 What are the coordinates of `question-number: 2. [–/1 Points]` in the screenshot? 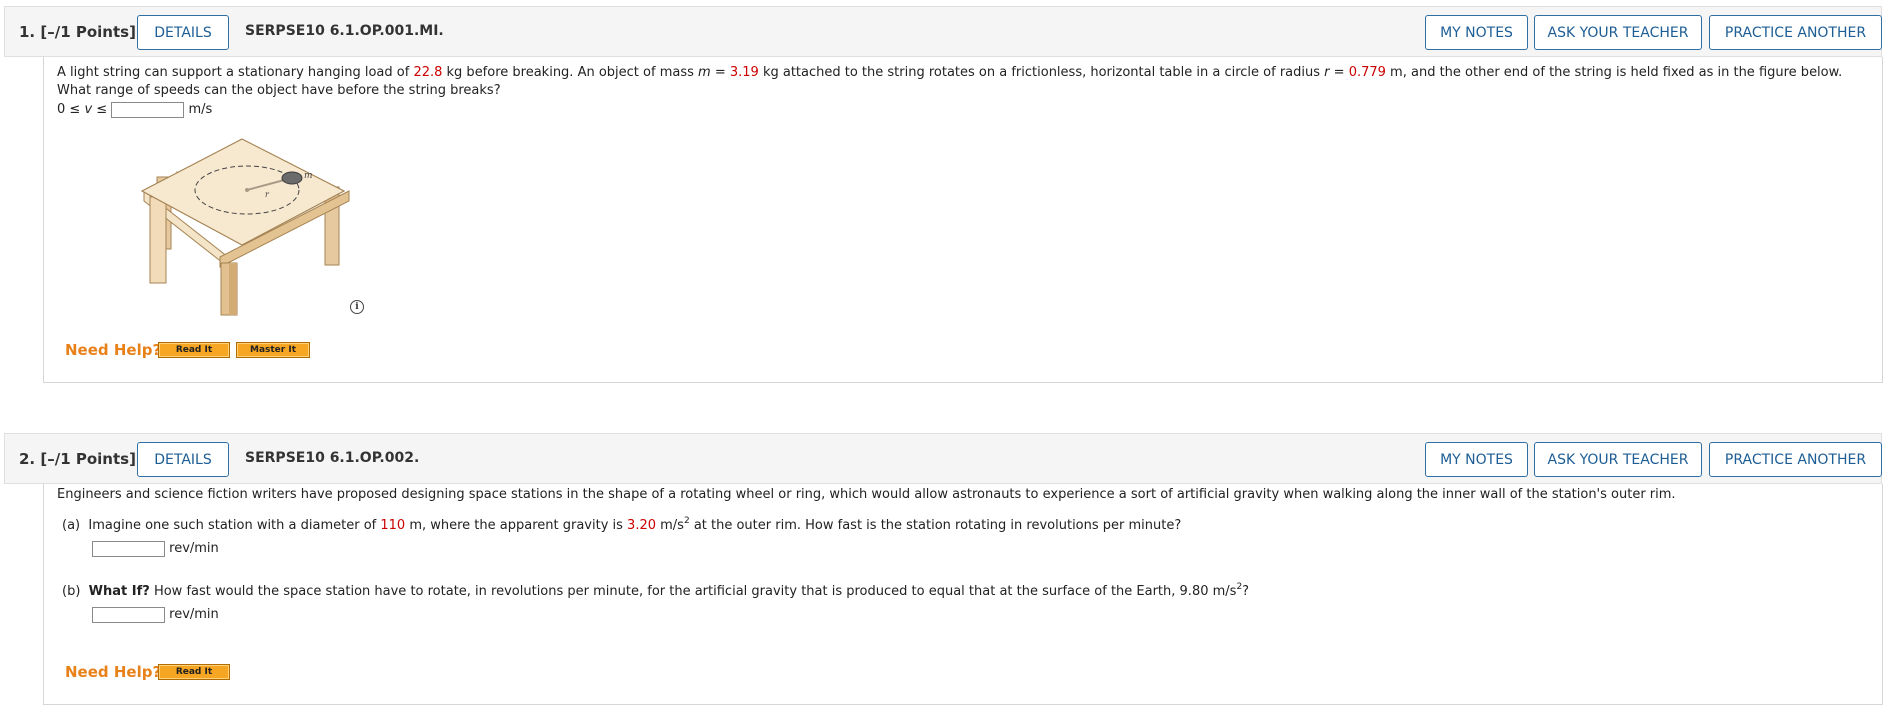 It's located at (77, 459).